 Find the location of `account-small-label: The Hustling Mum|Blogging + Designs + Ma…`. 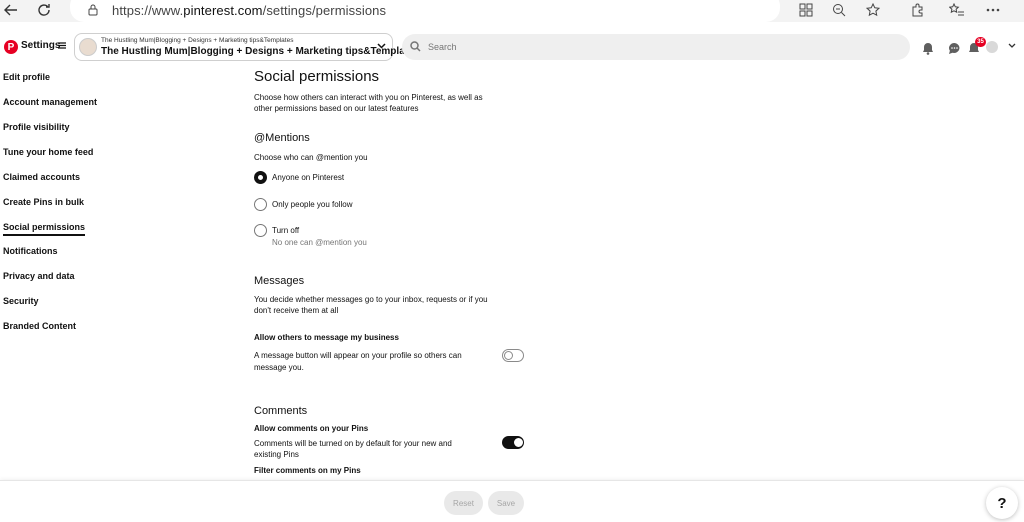

account-small-label: The Hustling Mum|Blogging + Designs + Ma… is located at coordinates (197, 40).